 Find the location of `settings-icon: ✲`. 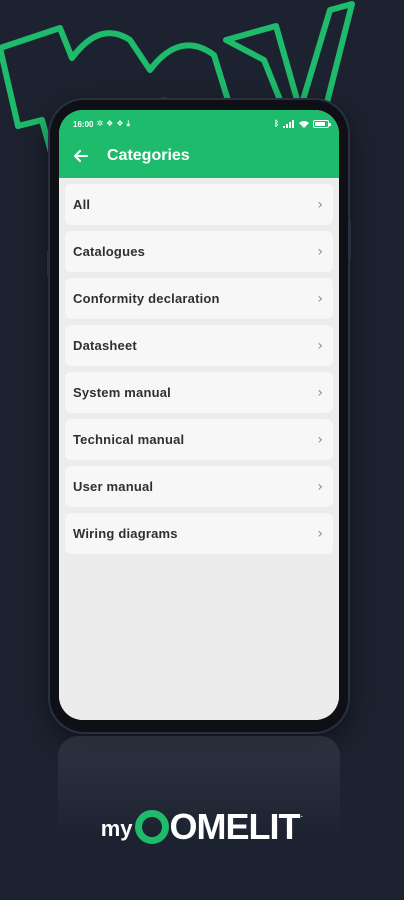

settings-icon: ✲ is located at coordinates (100, 123).